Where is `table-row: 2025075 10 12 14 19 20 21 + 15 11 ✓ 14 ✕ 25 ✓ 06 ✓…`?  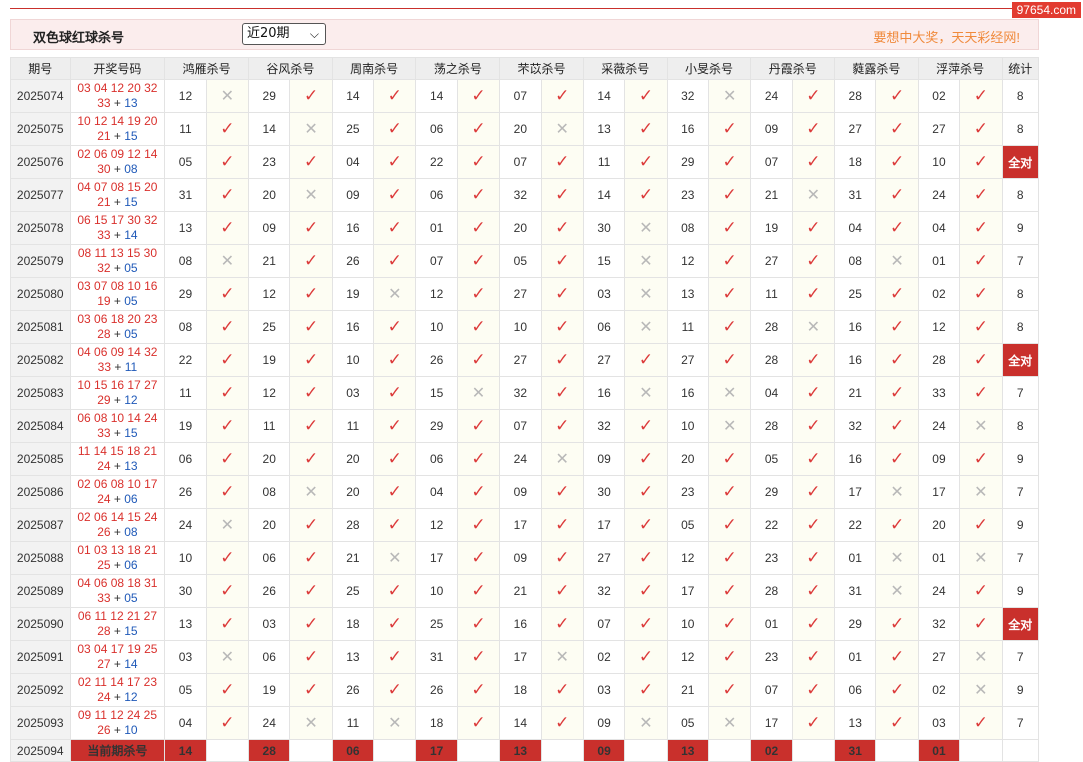
table-row: 2025075 10 12 14 19 20 21 + 15 11 ✓ 14 ✕ 25 ✓ 06 ✓… is located at coordinates (524, 129).